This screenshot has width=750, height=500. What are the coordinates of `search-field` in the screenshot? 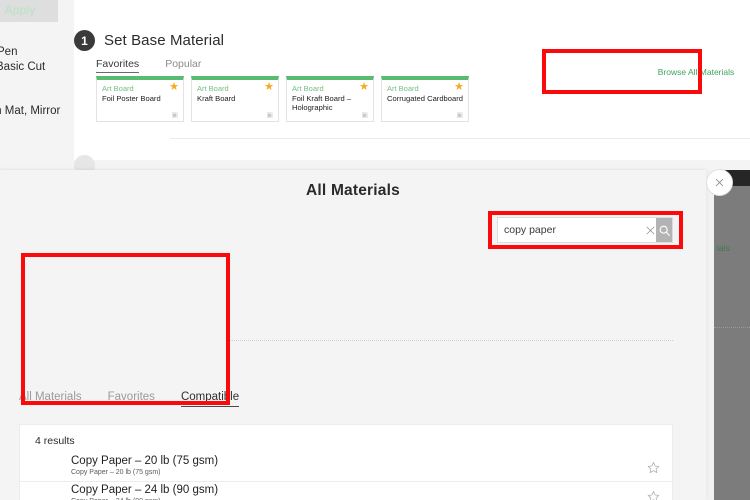 It's located at (585, 230).